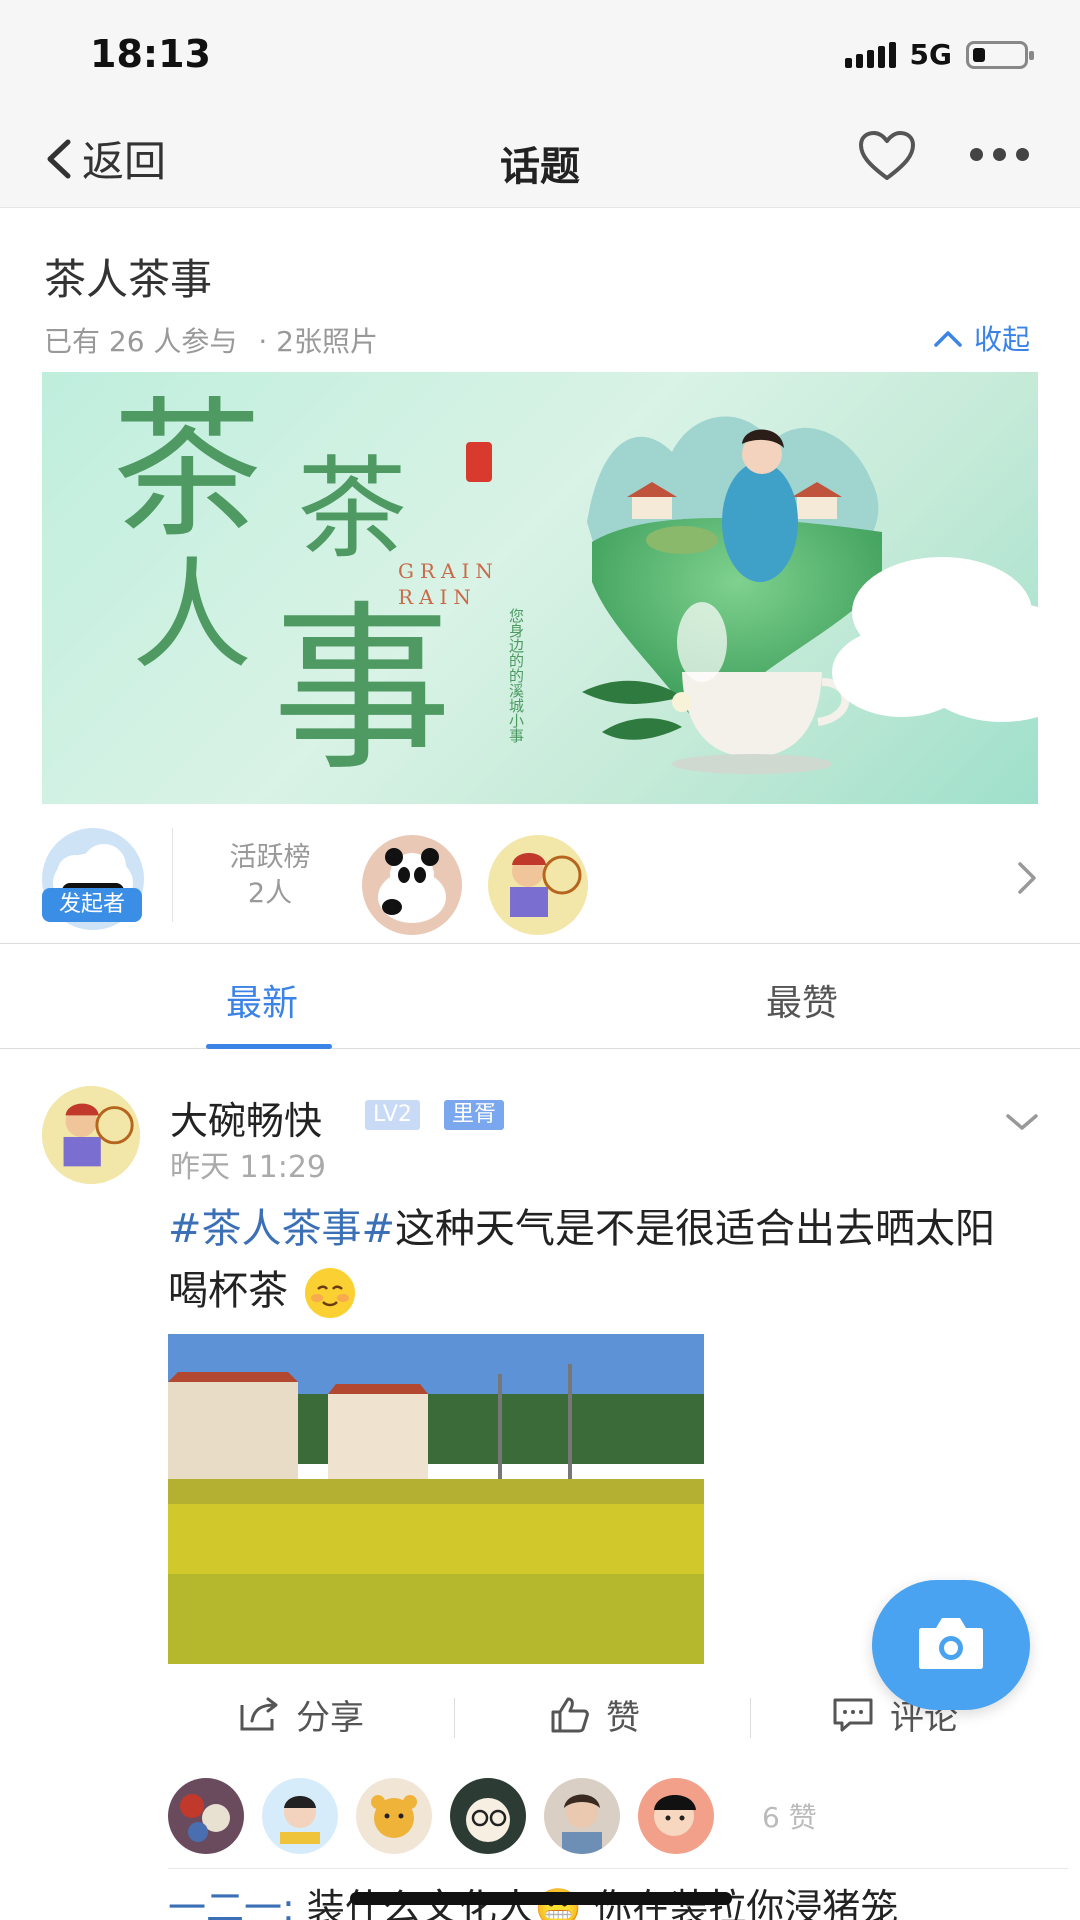  I want to click on camera-button, so click(951, 1645).